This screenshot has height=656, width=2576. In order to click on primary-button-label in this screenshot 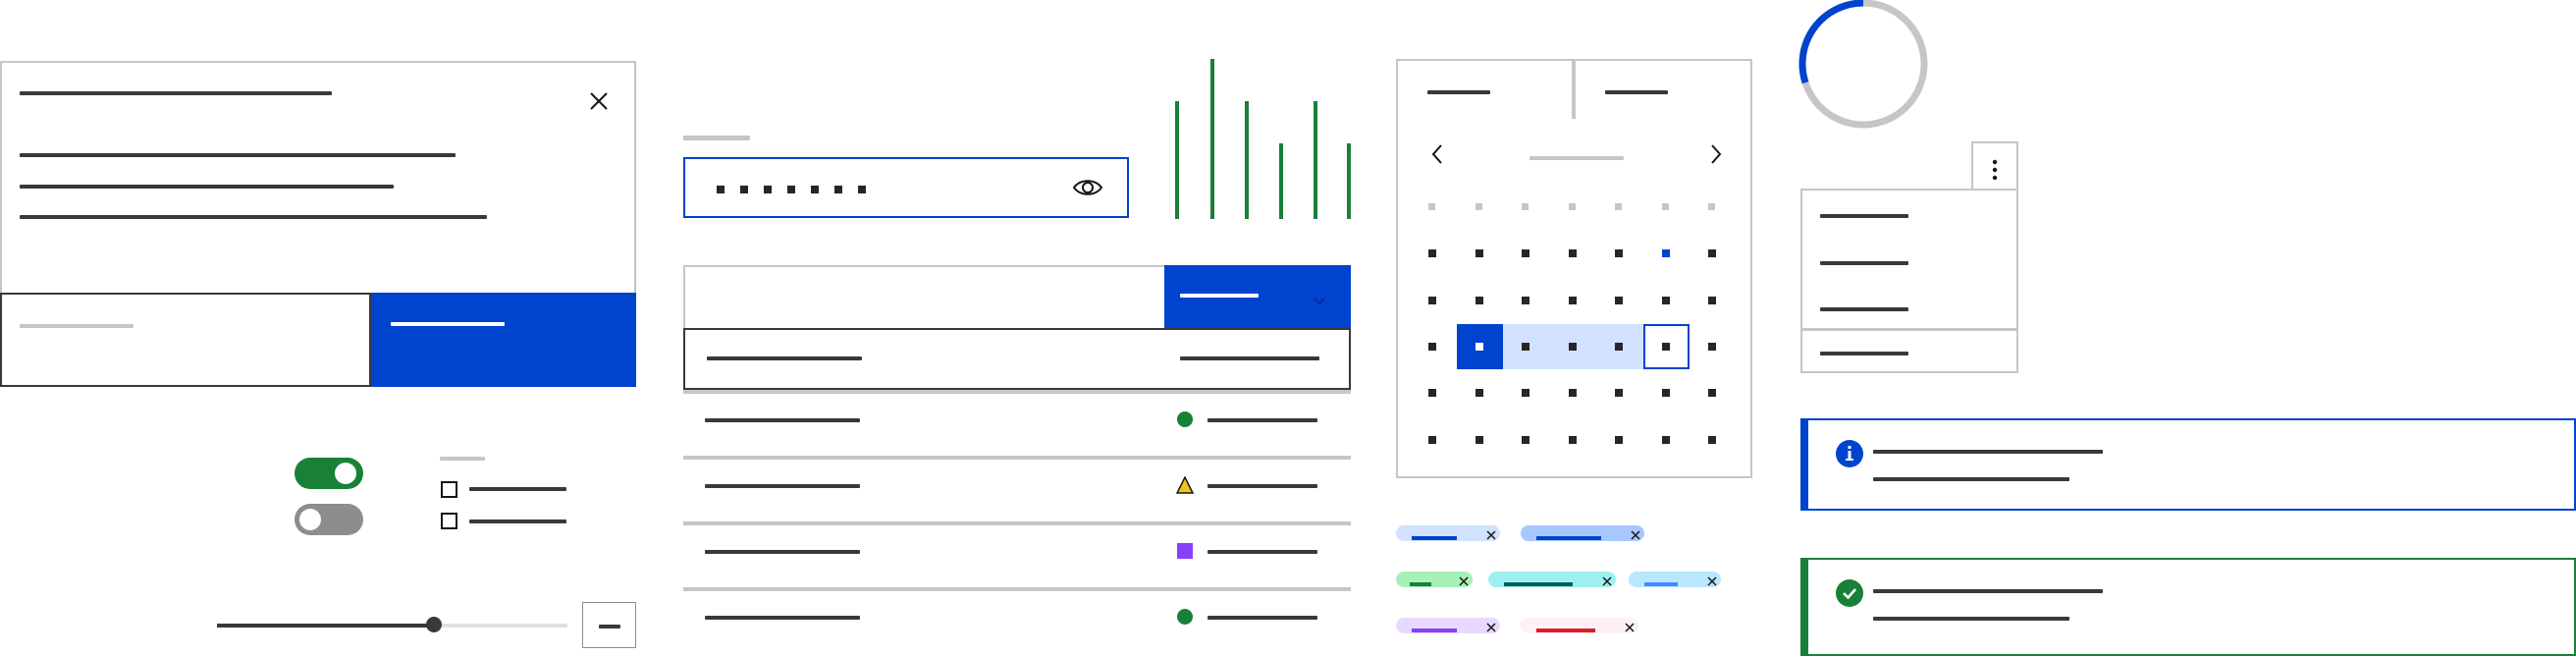, I will do `click(448, 324)`.